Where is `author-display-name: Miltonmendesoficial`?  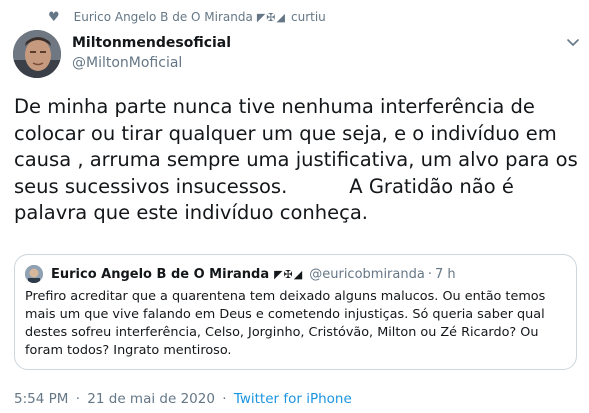 author-display-name: Miltonmendesoficial is located at coordinates (151, 43).